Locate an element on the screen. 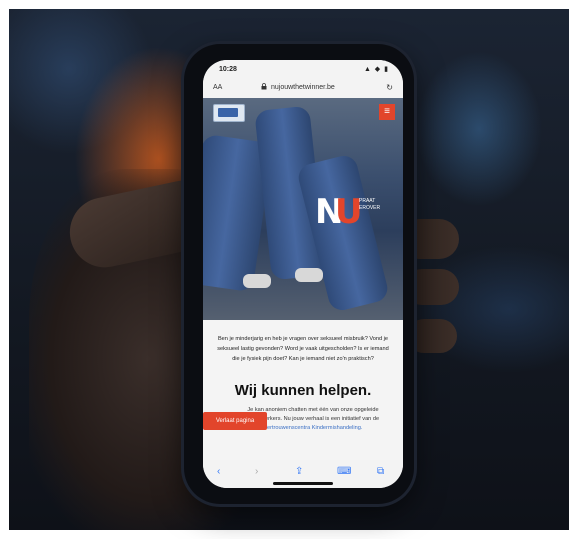 The height and width of the screenshot is (539, 578). url-text: nujouwthetwinner.be is located at coordinates (303, 87).